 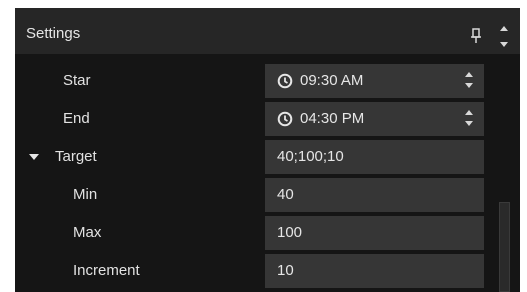 I want to click on property-row-start: Star 09:30 AM, so click(x=255, y=81).